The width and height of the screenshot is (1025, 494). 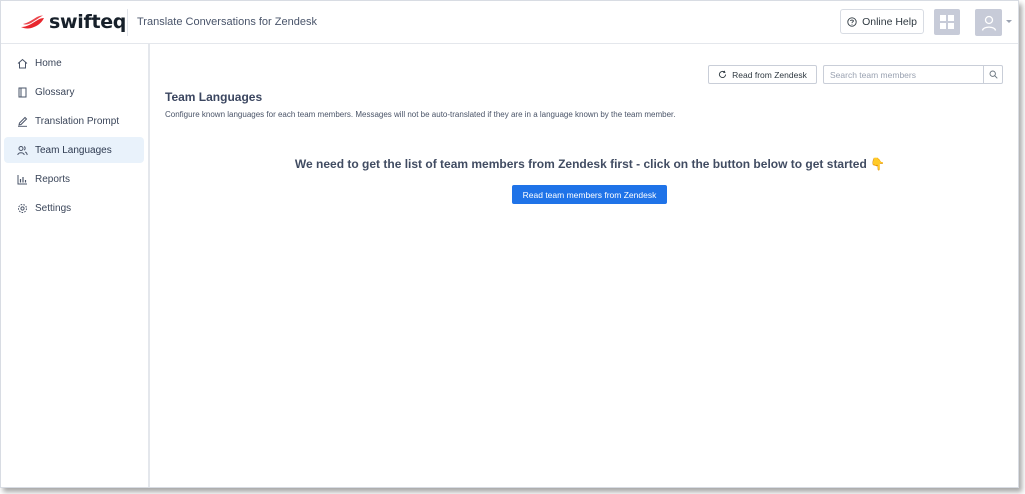 What do you see at coordinates (22, 63) in the screenshot?
I see `home-icon` at bounding box center [22, 63].